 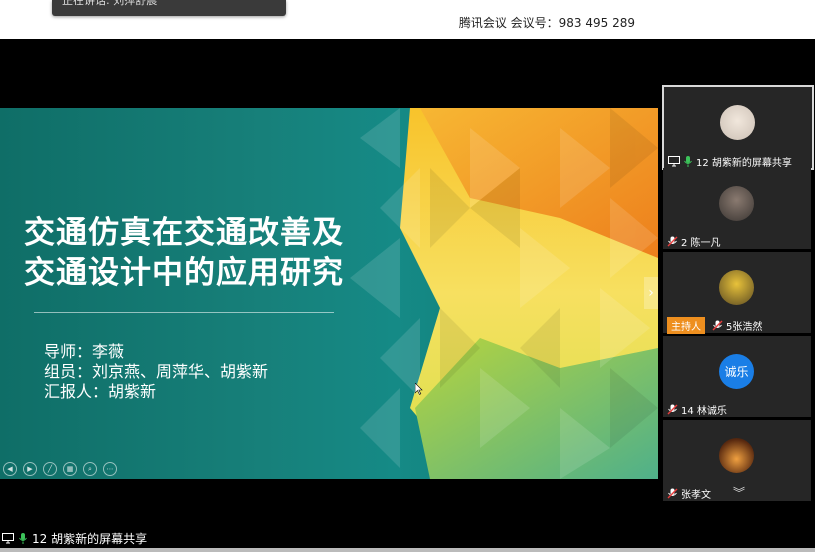 I want to click on participant-namebar: 14 林诚乐, so click(x=695, y=409).